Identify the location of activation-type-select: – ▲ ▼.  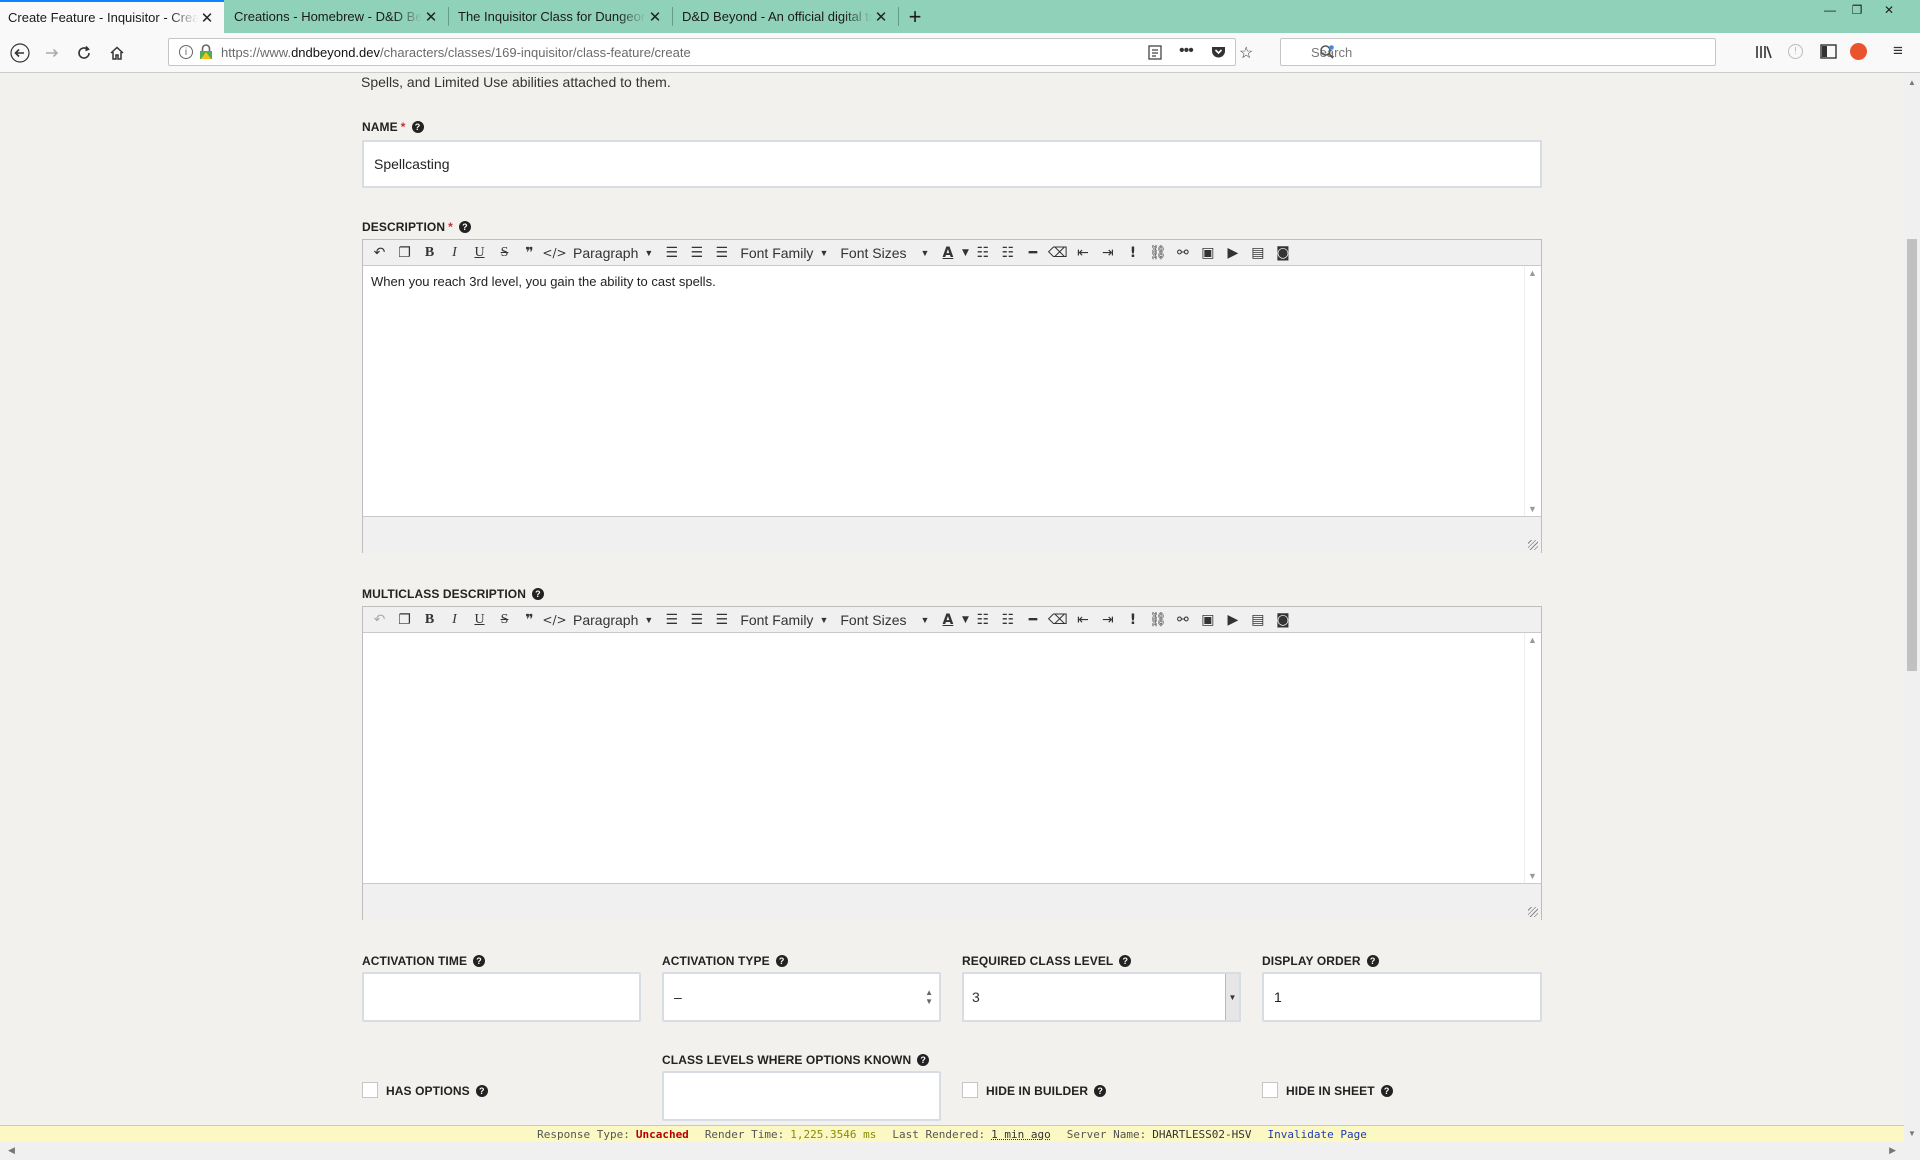
(801, 997).